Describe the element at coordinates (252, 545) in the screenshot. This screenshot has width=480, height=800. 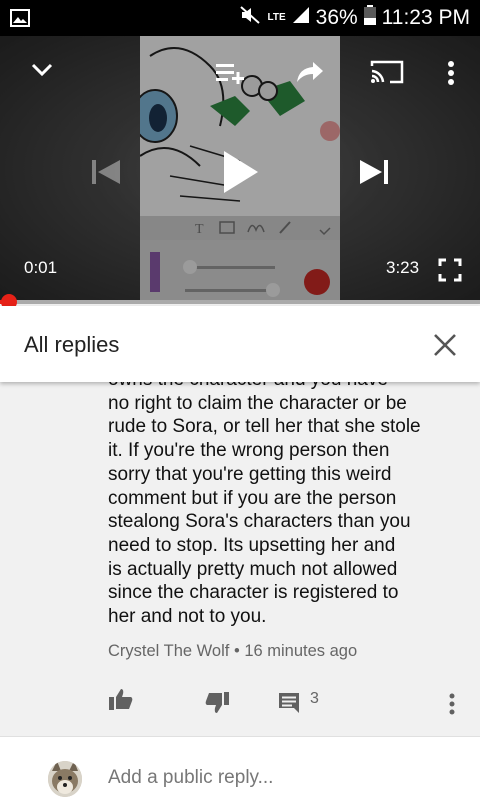
I see `comment-line: need to stop. Its upsetting her and` at that location.